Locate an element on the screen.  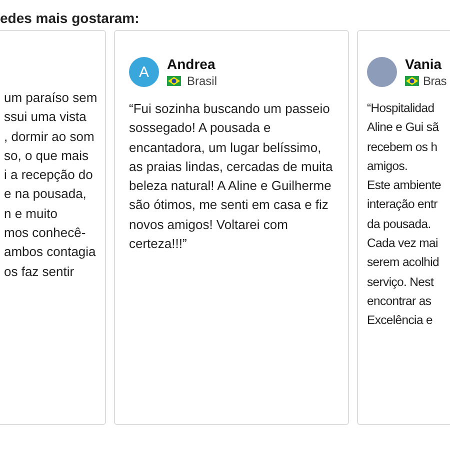
review-text: um paraíso sem ssui uma vista , dormir ao som so, o que mais i a recepção do e na pousada, n e muito mos conhecê- ambos contagia os faz sentir is located at coordinates (51, 185).